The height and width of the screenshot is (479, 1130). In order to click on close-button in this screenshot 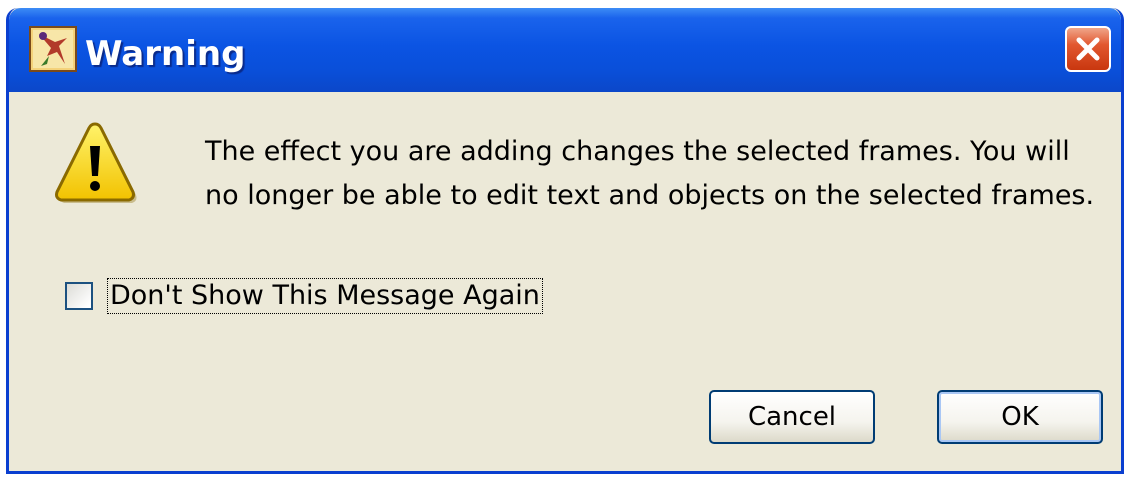, I will do `click(1088, 49)`.